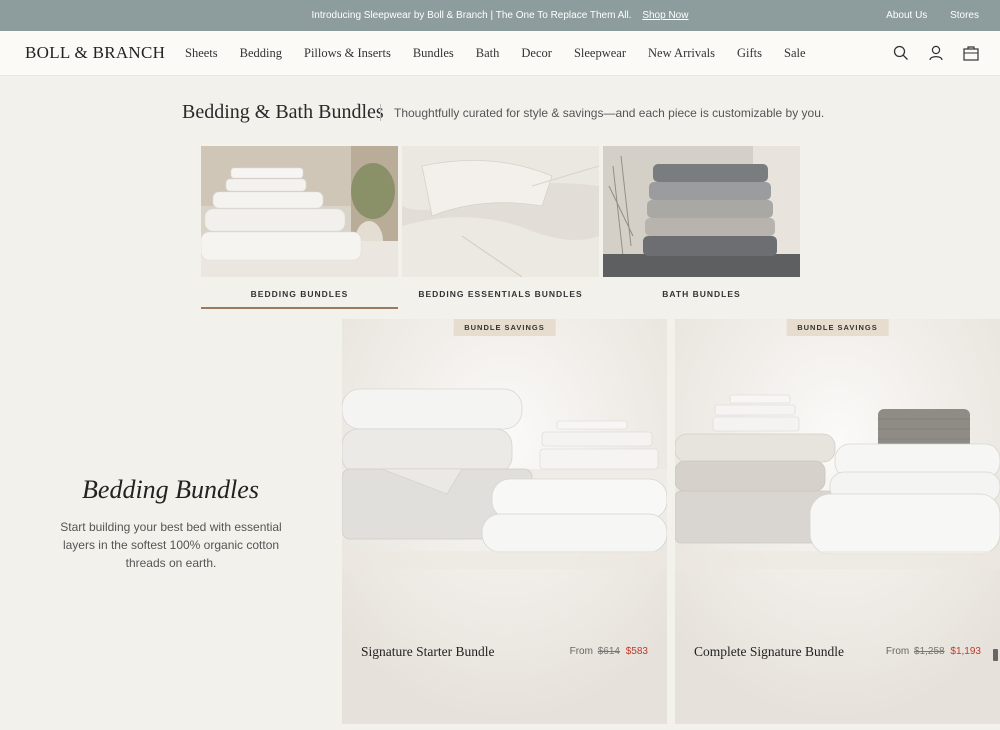  Describe the element at coordinates (95, 53) in the screenshot. I see `brand-logo: BOLL & BRANCH` at that location.